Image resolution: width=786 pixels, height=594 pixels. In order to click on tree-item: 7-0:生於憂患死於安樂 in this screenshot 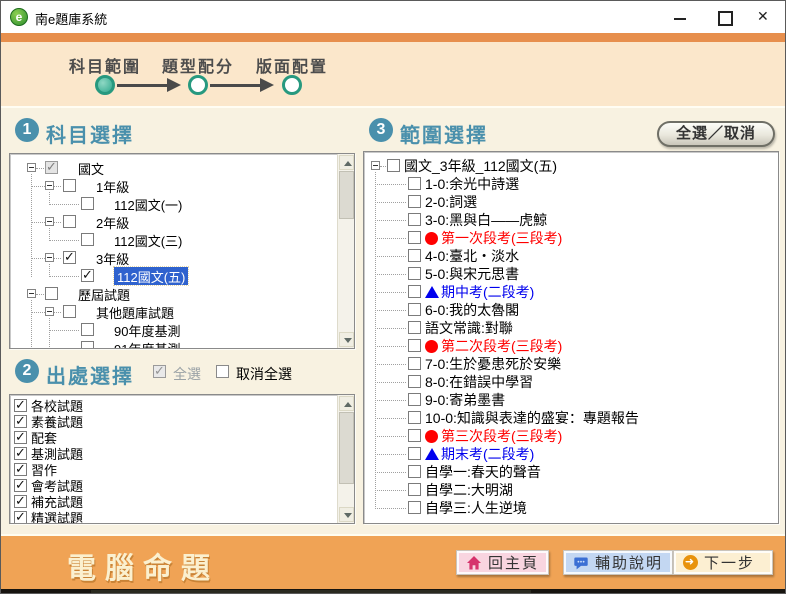, I will do `click(562, 364)`.